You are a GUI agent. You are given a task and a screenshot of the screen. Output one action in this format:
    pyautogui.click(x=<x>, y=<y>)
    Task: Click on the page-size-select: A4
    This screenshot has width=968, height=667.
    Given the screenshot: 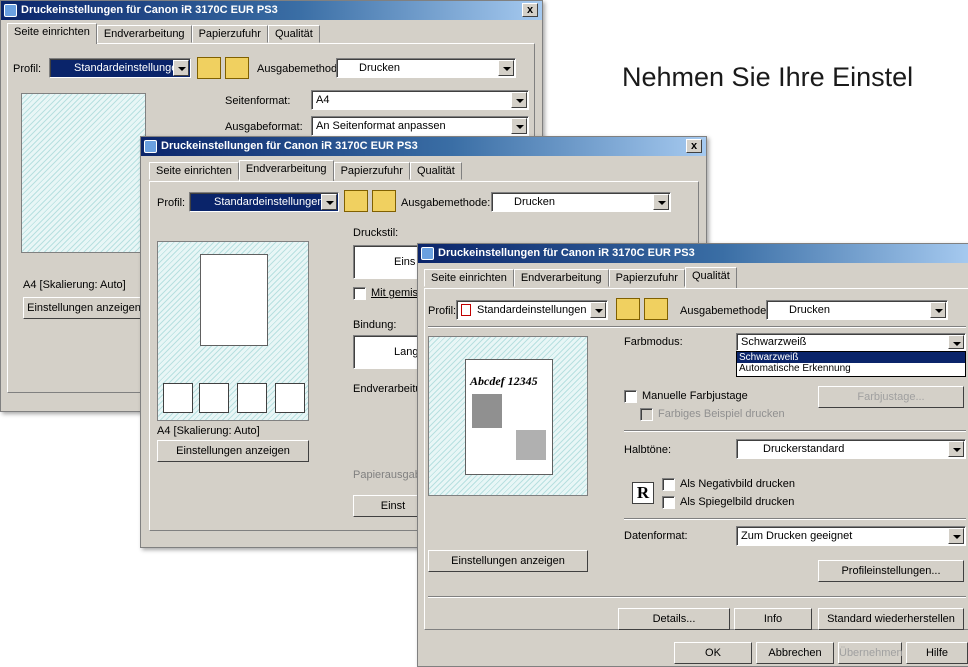 What is the action you would take?
    pyautogui.click(x=420, y=100)
    